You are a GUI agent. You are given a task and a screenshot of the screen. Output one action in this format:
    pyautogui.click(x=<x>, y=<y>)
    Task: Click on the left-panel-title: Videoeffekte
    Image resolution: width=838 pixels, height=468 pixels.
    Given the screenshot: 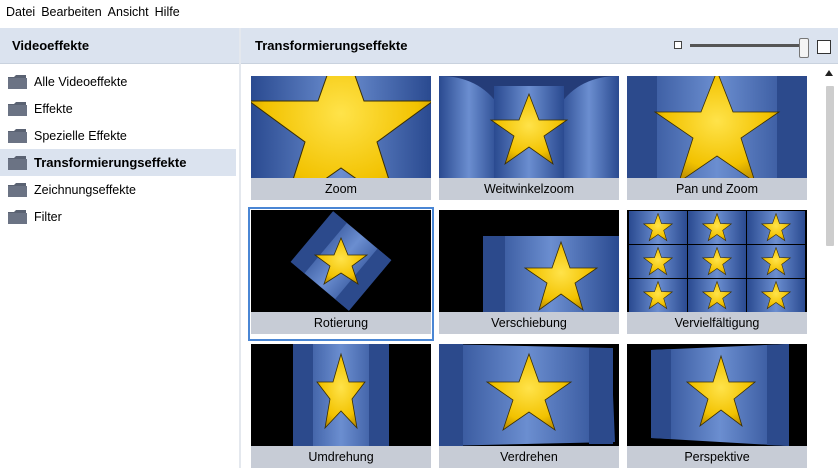 What is the action you would take?
    pyautogui.click(x=119, y=46)
    